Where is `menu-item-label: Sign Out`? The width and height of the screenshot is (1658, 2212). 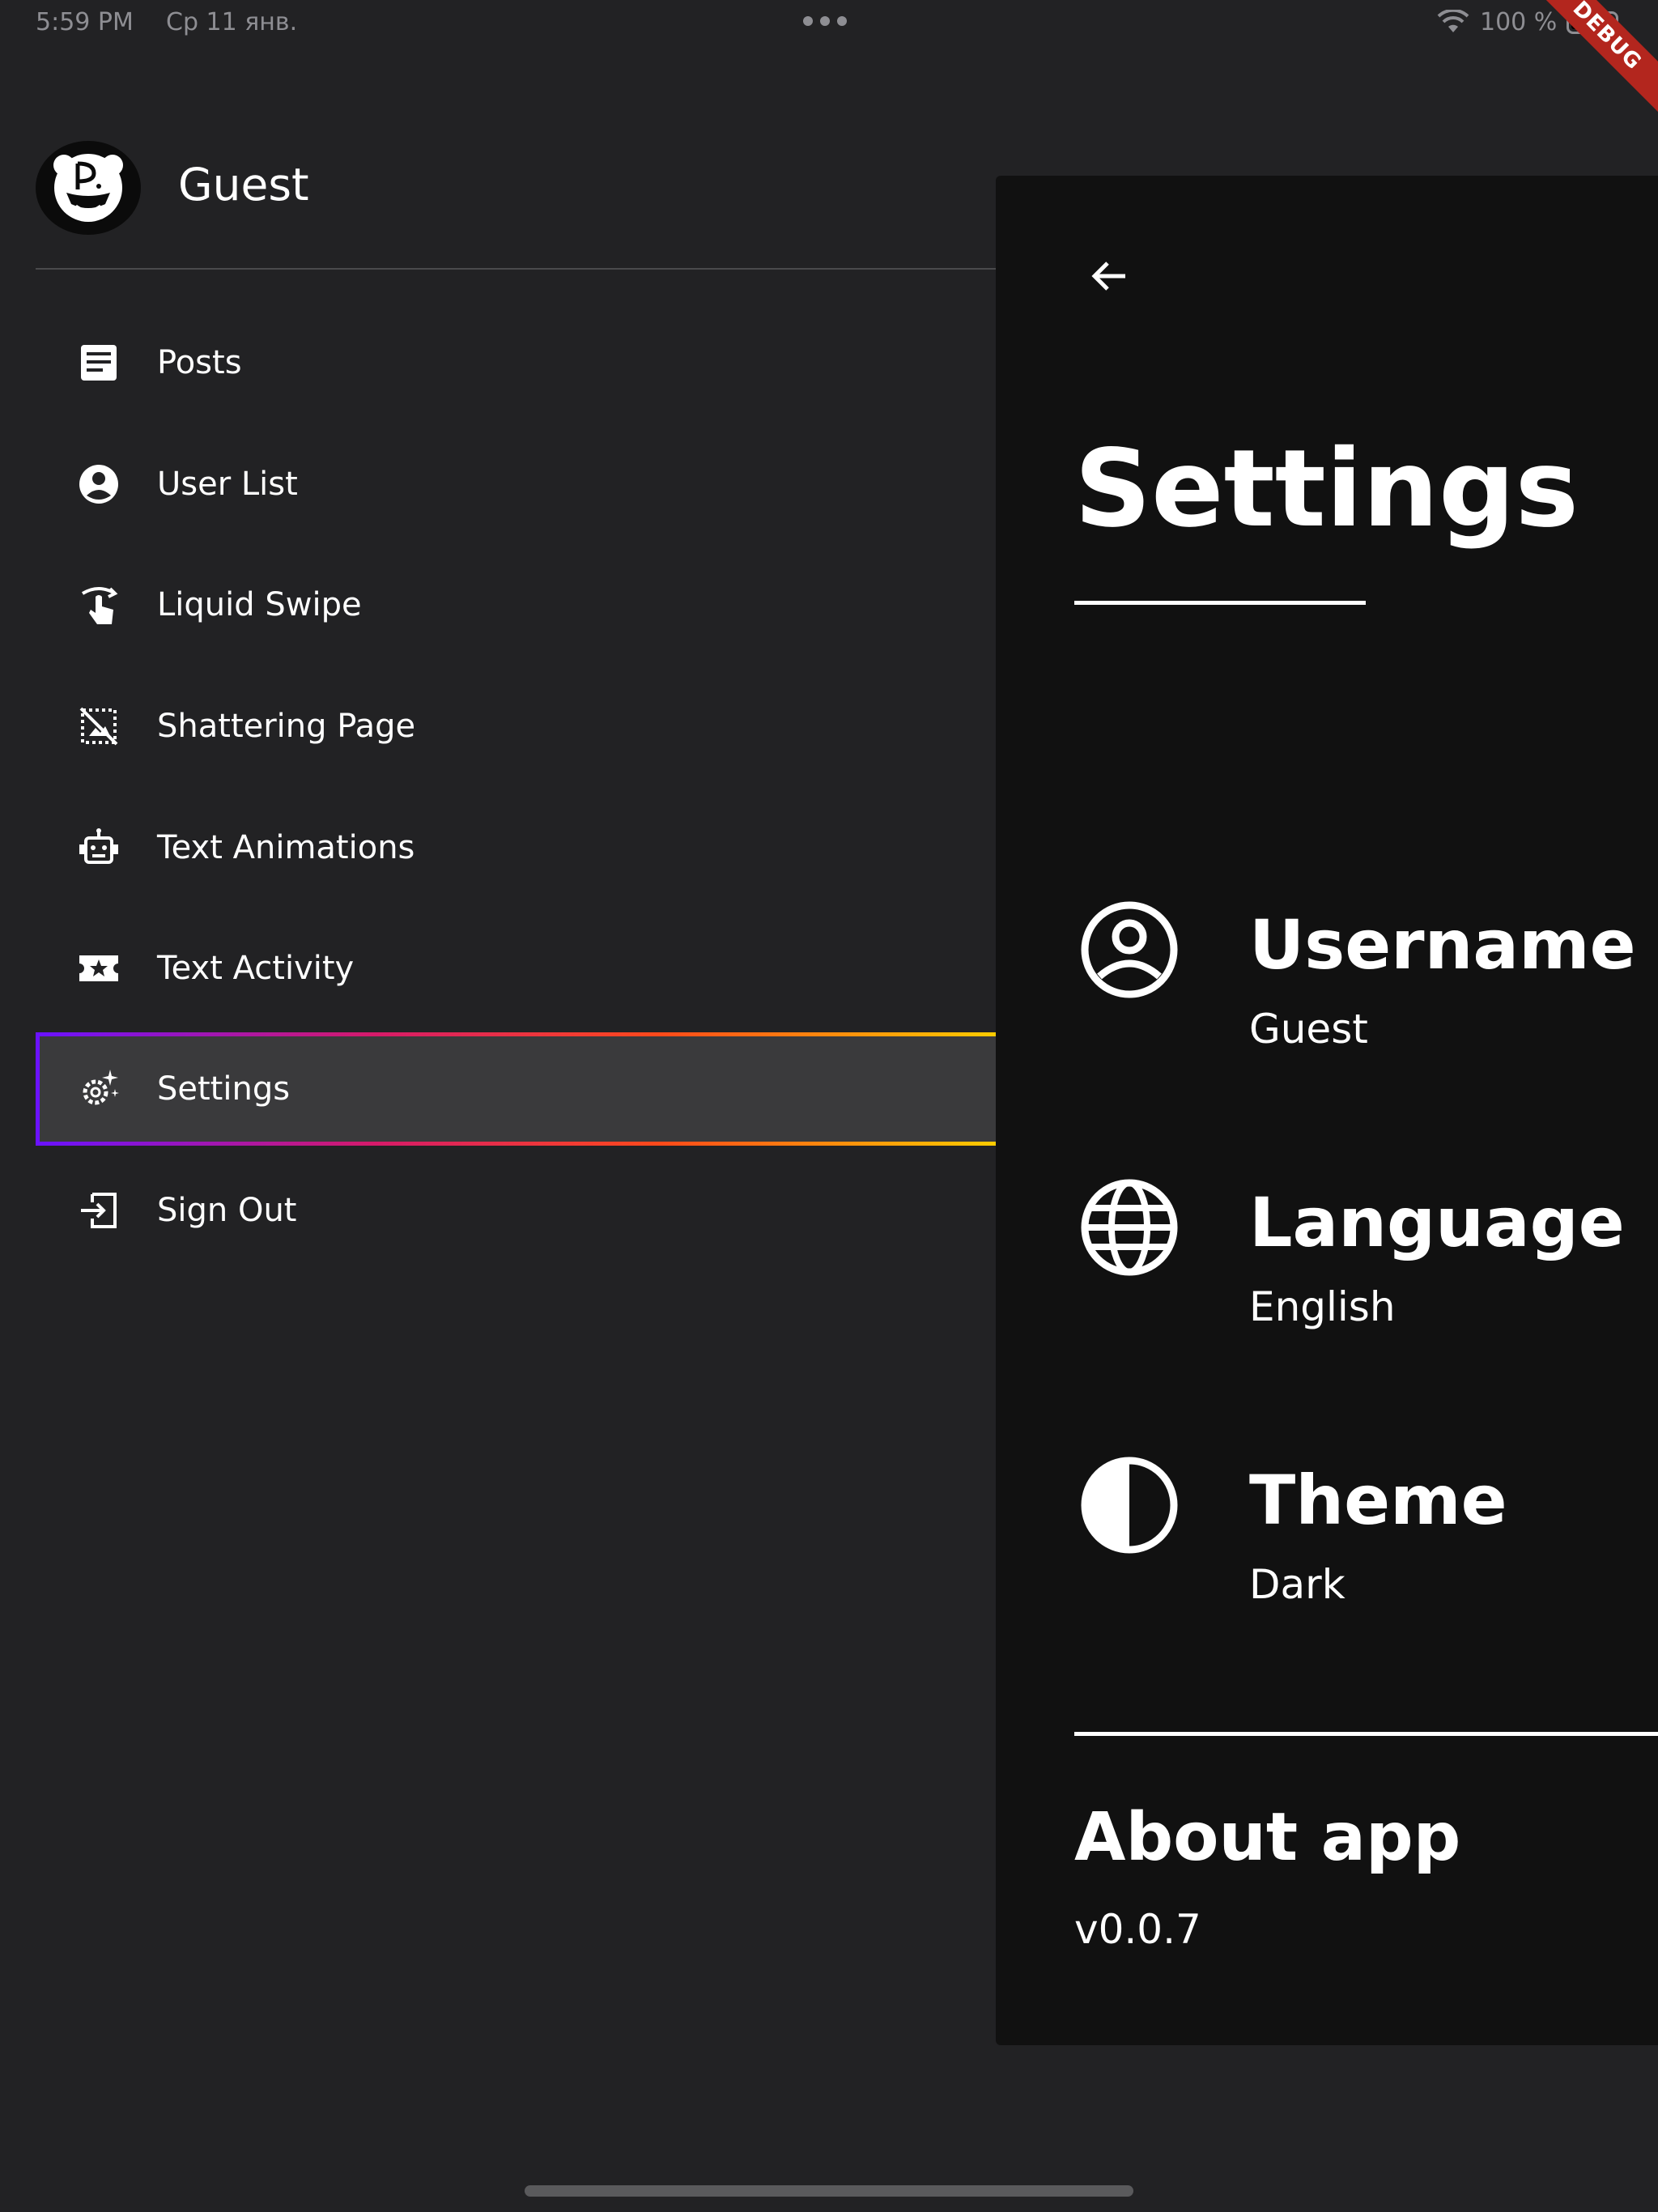
menu-item-label: Sign Out is located at coordinates (227, 1211).